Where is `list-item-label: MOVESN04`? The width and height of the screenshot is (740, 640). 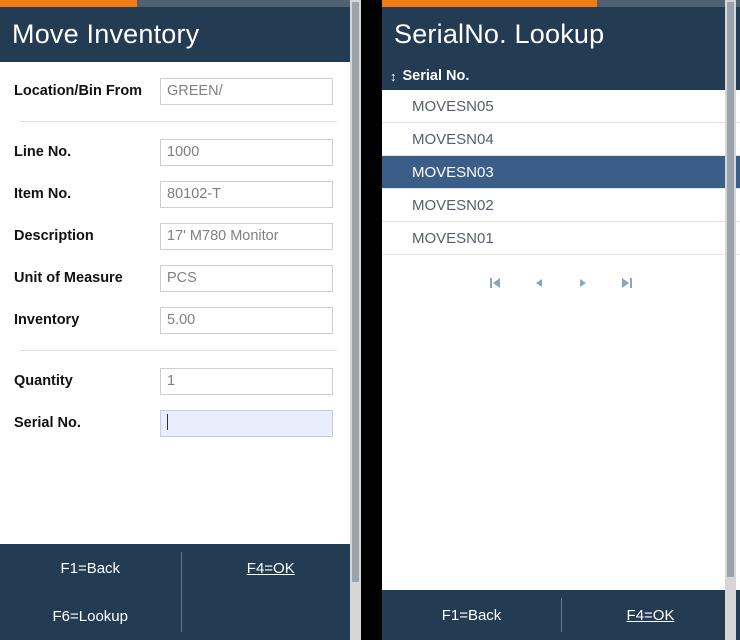
list-item-label: MOVESN04 is located at coordinates (453, 139).